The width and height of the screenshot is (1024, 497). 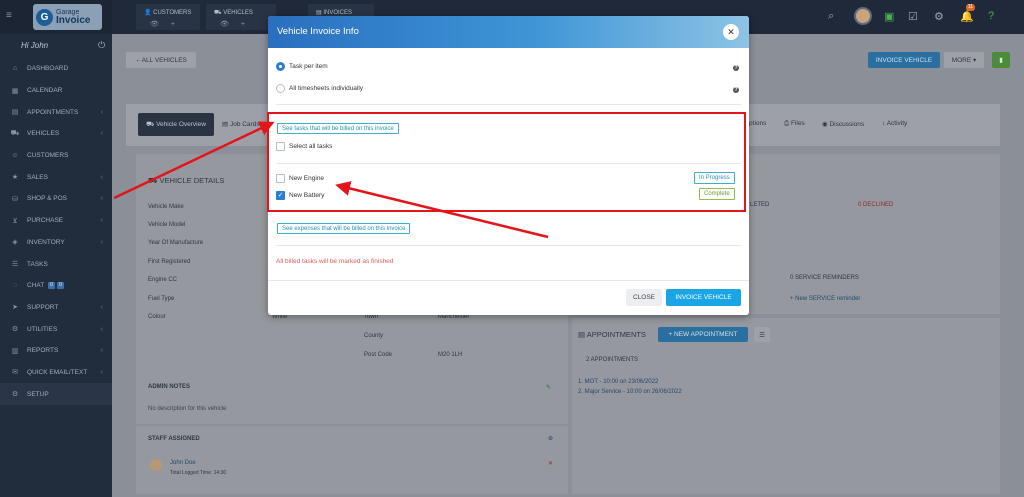 What do you see at coordinates (194, 160) in the screenshot?
I see `arrow-to-see-tasks` at bounding box center [194, 160].